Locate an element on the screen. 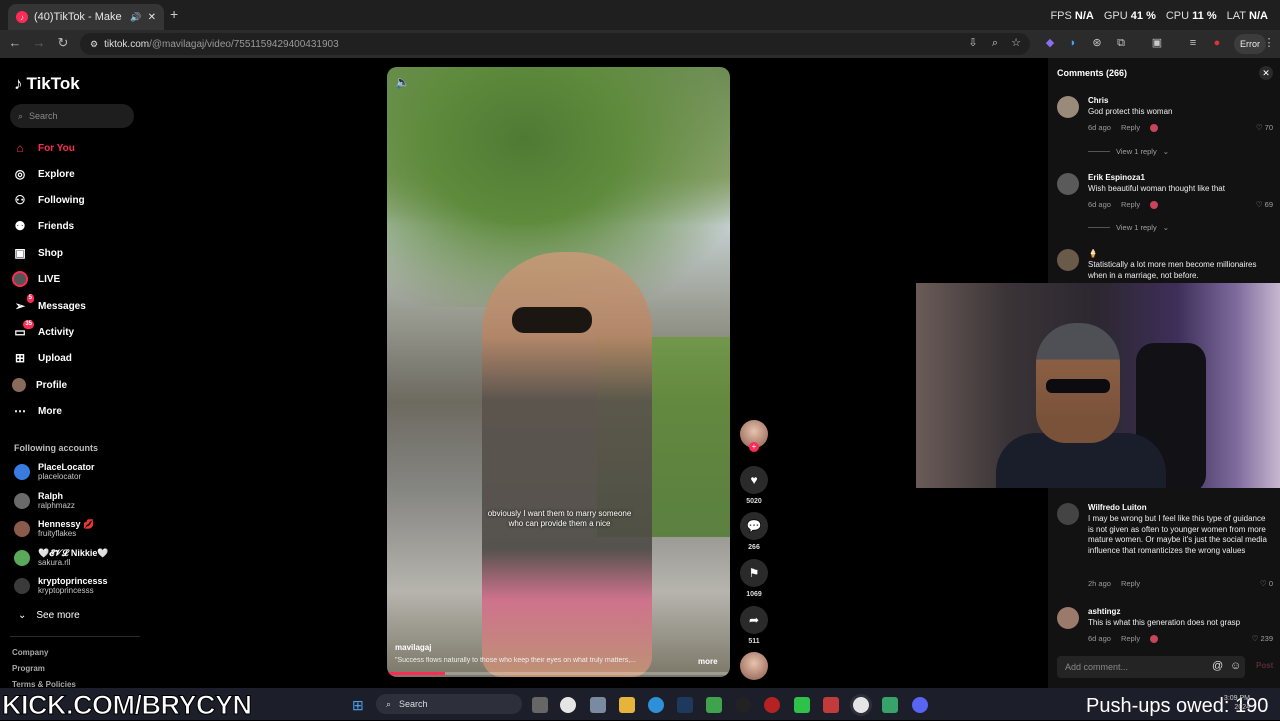 This screenshot has height=721, width=1280. kebab-menu-icon: ⋮ is located at coordinates (1269, 43).